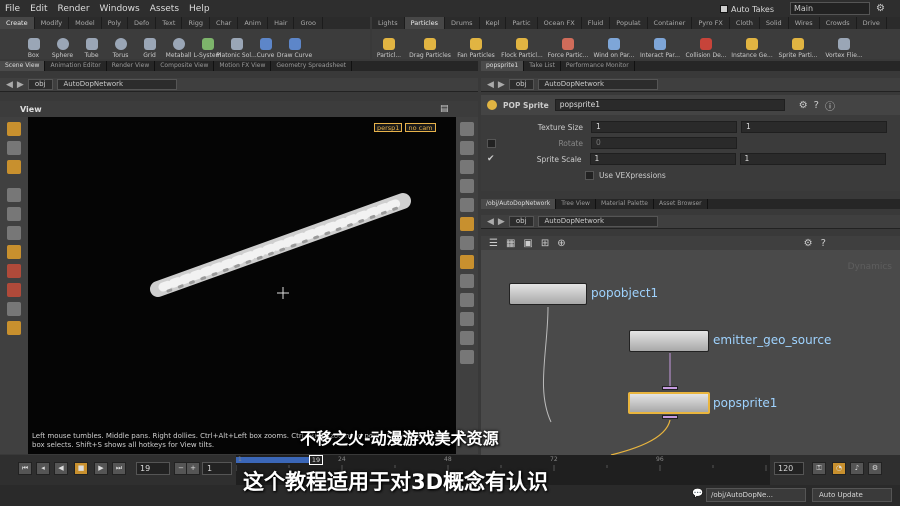 The width and height of the screenshot is (900, 506). I want to click on cam-menu: no cam, so click(420, 127).